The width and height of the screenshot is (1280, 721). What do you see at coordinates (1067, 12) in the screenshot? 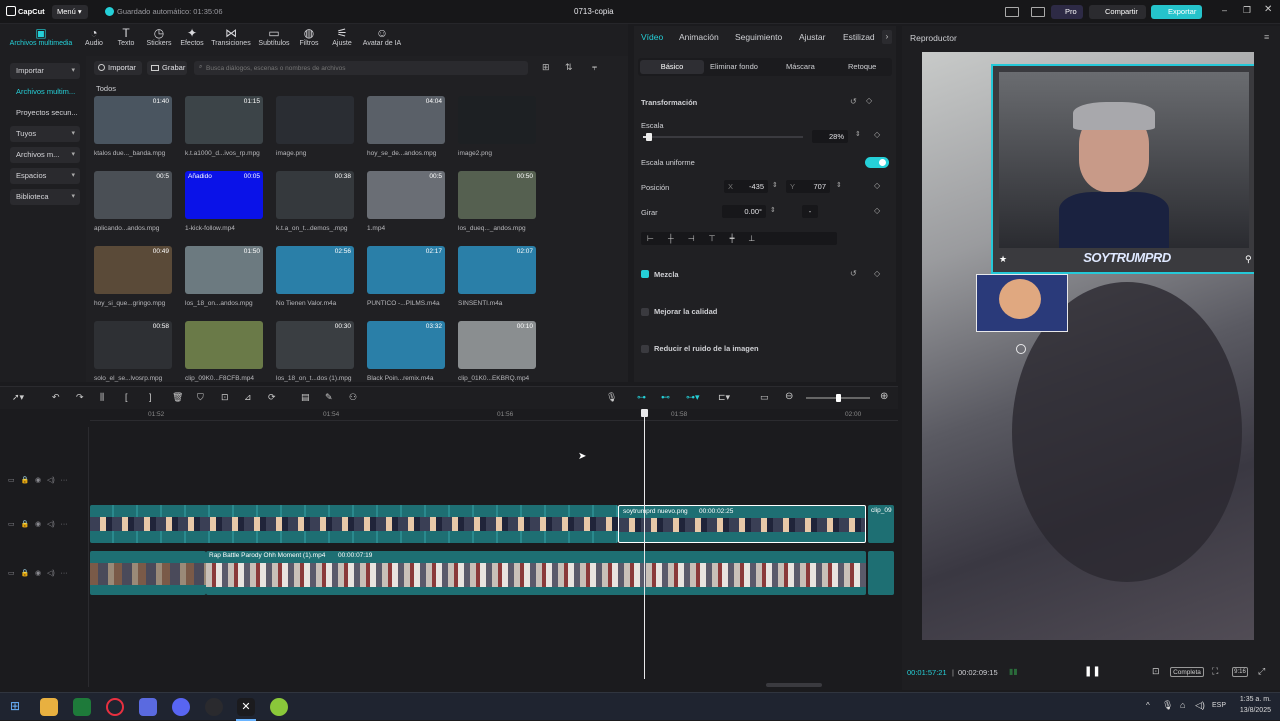
I see `pro-button: Pro` at bounding box center [1067, 12].